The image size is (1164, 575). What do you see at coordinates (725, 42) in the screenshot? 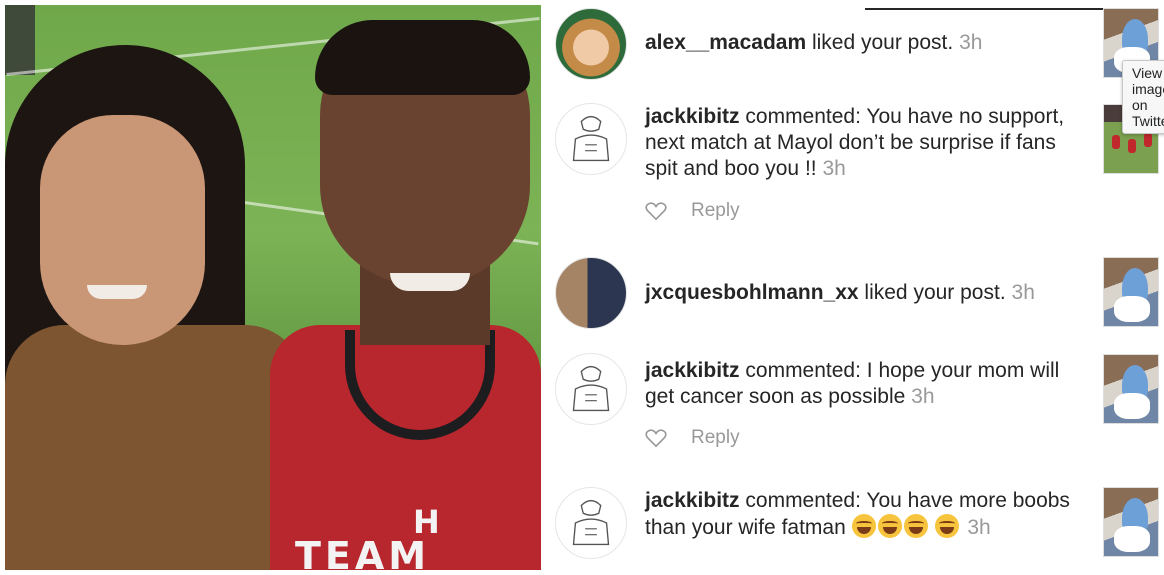
I see `username-link: alex__macadam` at bounding box center [725, 42].